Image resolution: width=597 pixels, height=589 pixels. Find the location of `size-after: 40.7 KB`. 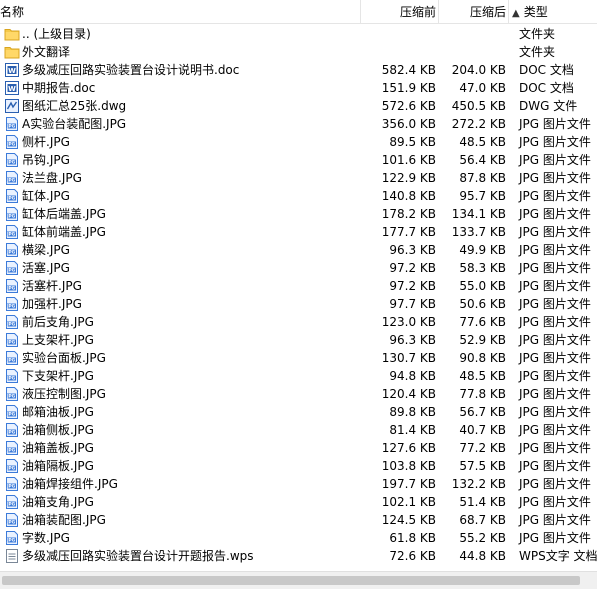

size-after: 40.7 KB is located at coordinates (482, 430).